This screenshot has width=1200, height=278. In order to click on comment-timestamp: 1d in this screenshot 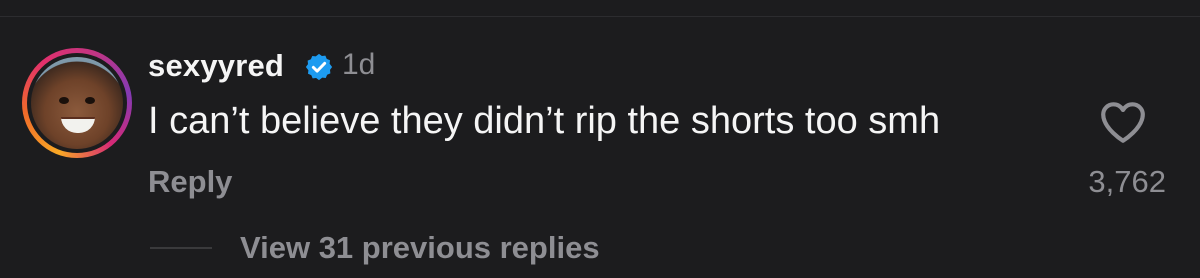, I will do `click(359, 64)`.